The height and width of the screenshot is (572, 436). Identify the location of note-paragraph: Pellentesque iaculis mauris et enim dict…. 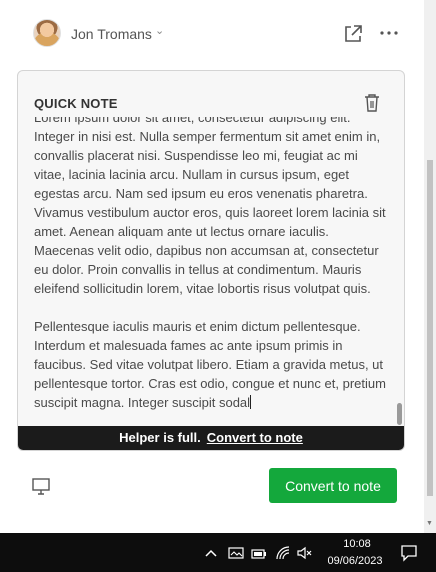
(210, 364).